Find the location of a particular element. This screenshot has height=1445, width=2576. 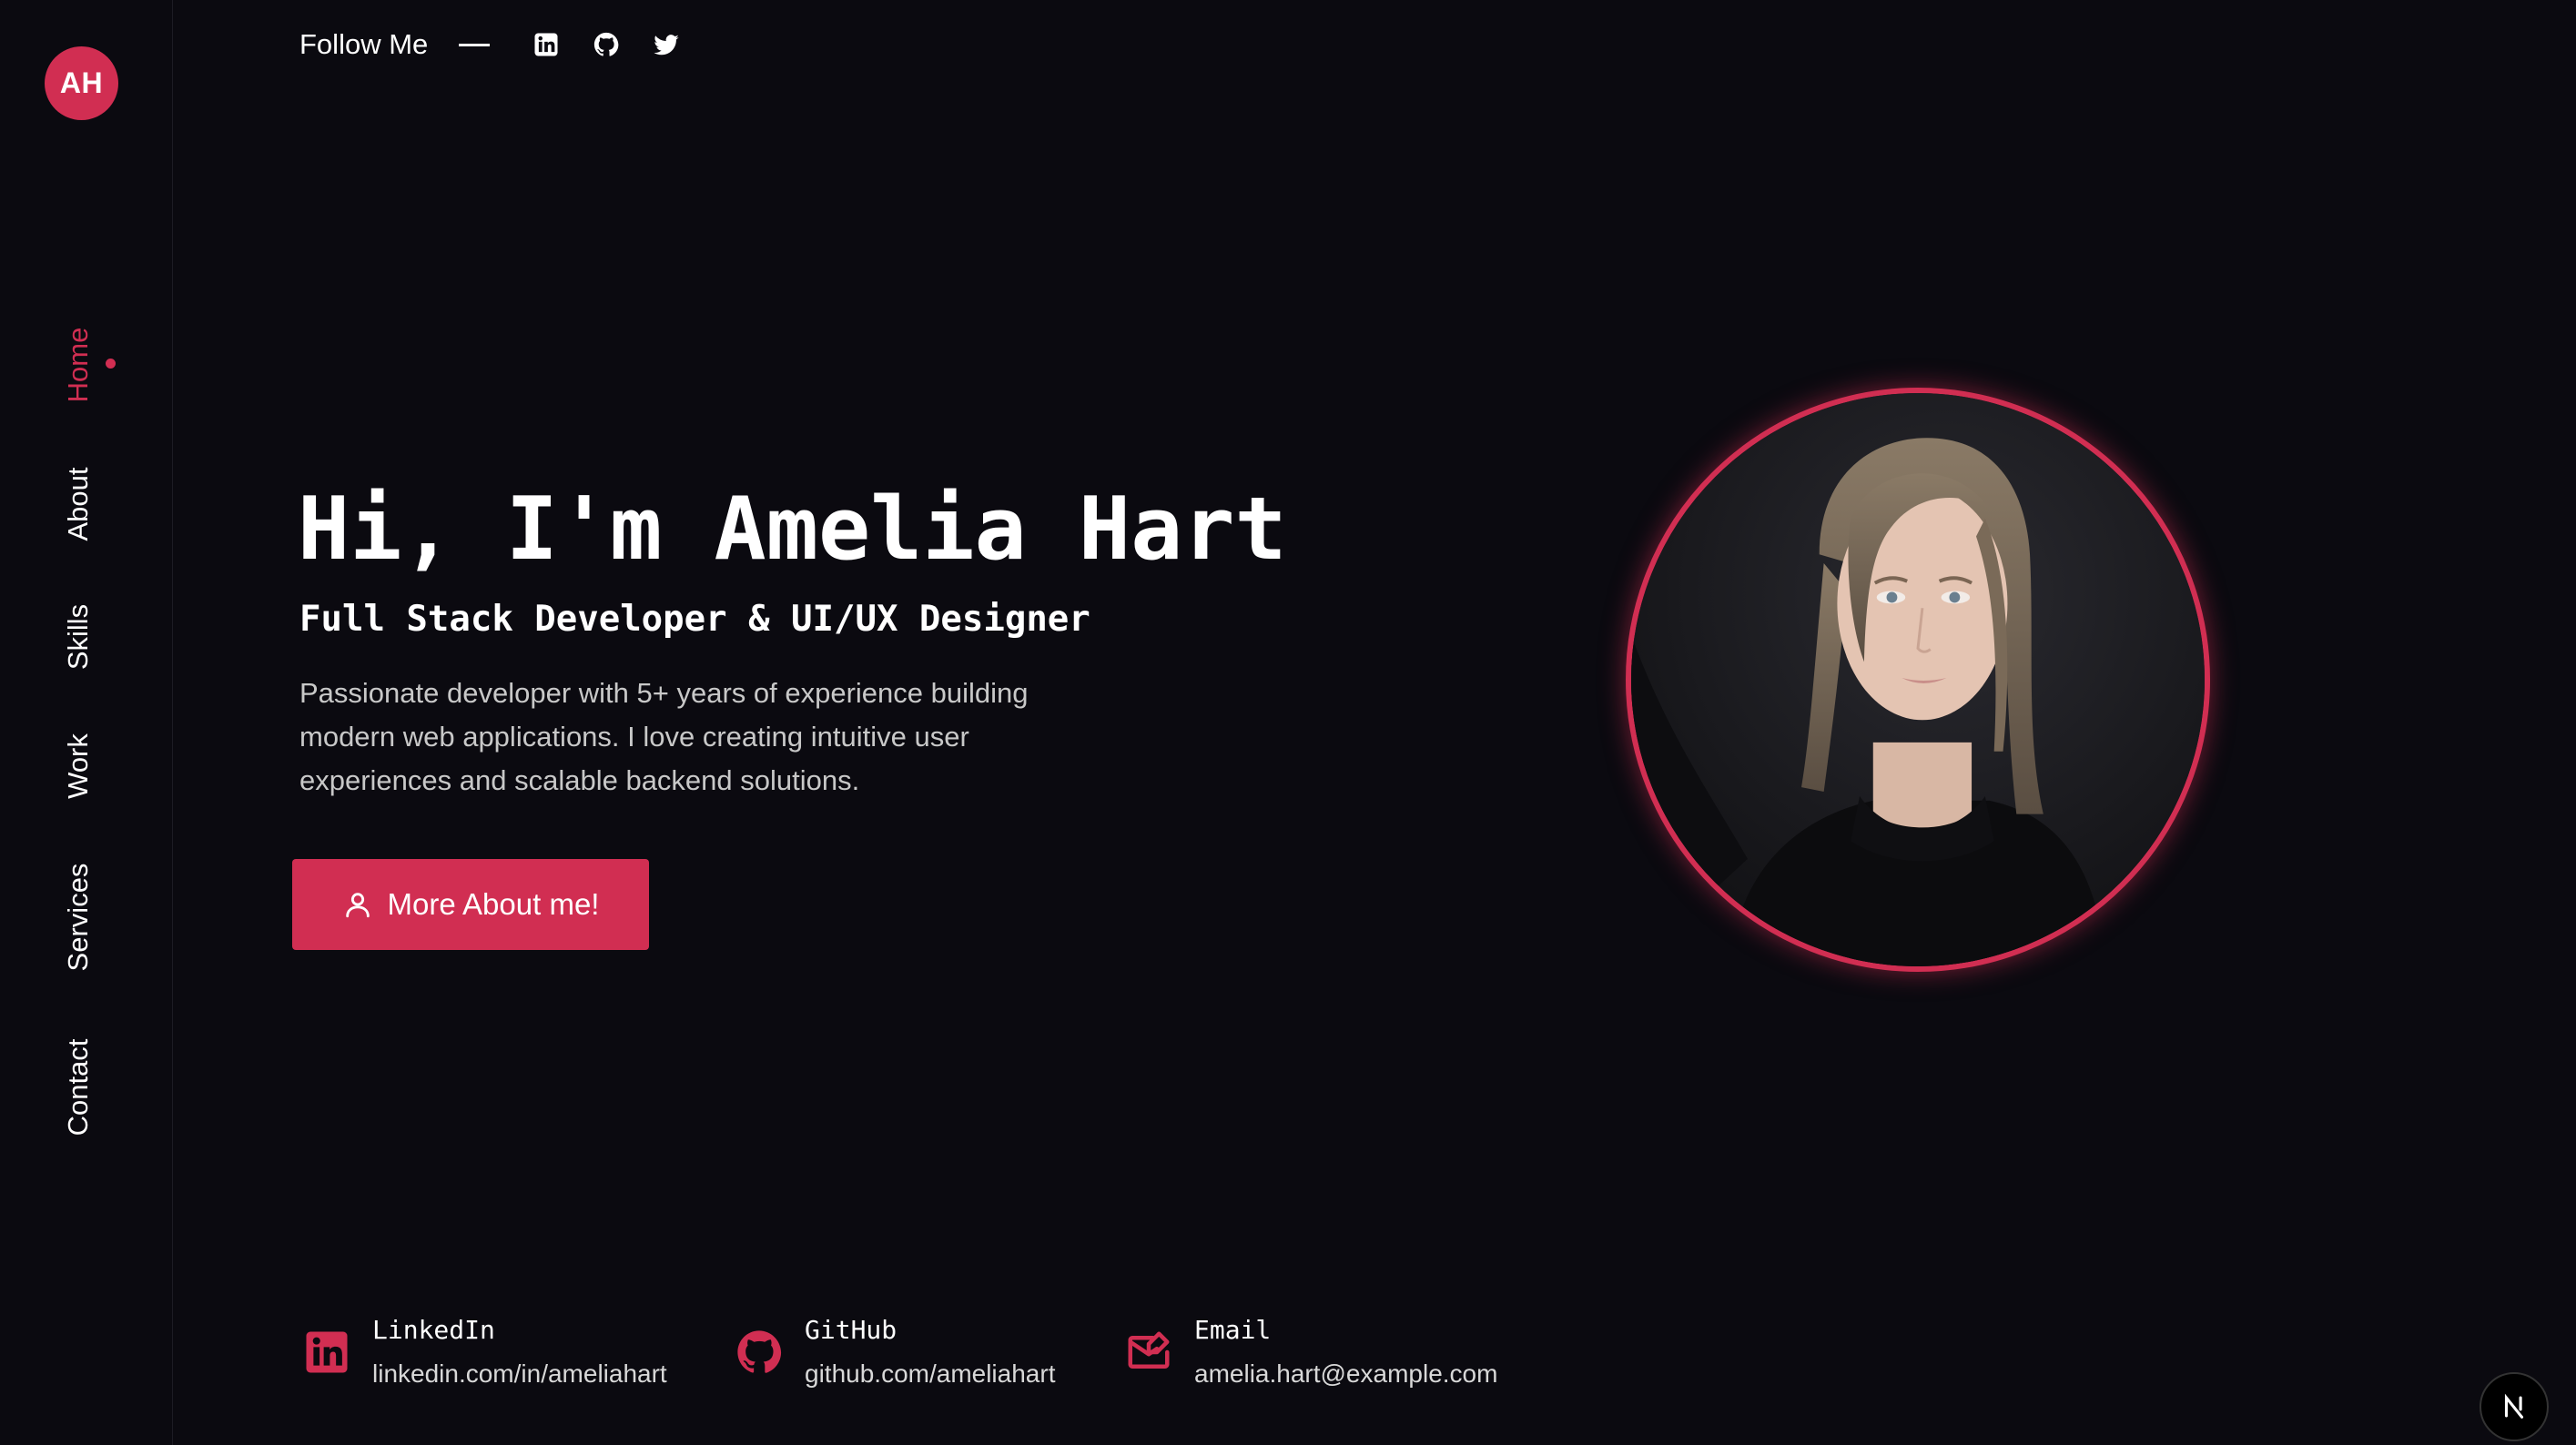

sidebar-item-contact: Contact is located at coordinates (78, 1088).